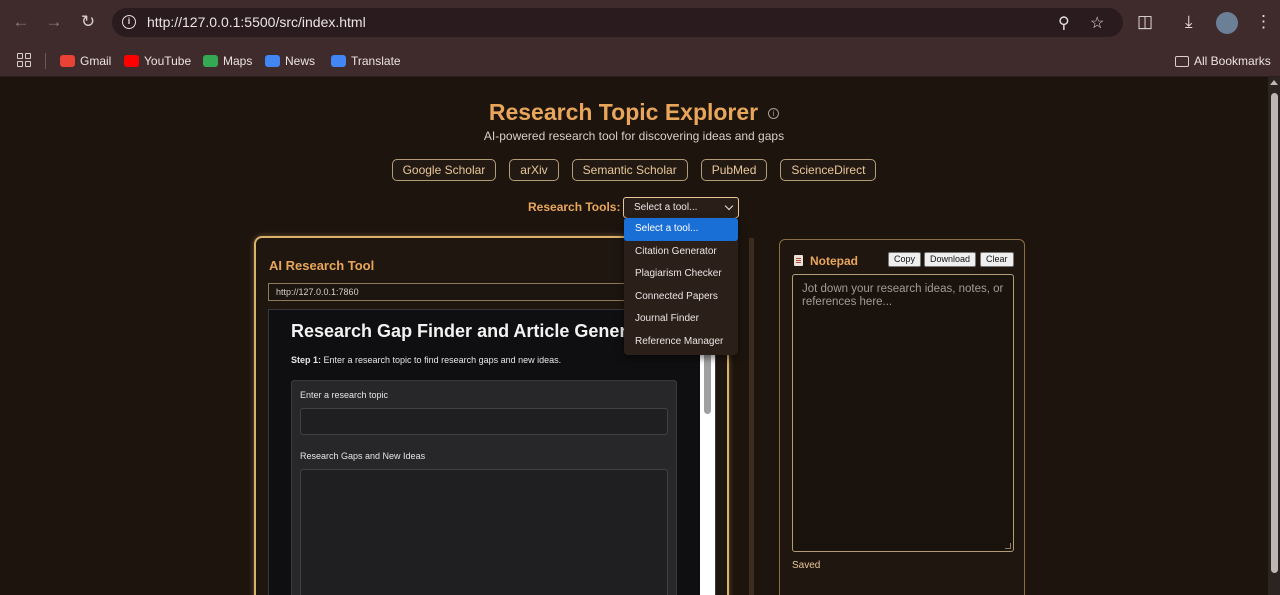 Image resolution: width=1280 pixels, height=595 pixels. I want to click on option-citation-generator: Citation Generator, so click(681, 252).